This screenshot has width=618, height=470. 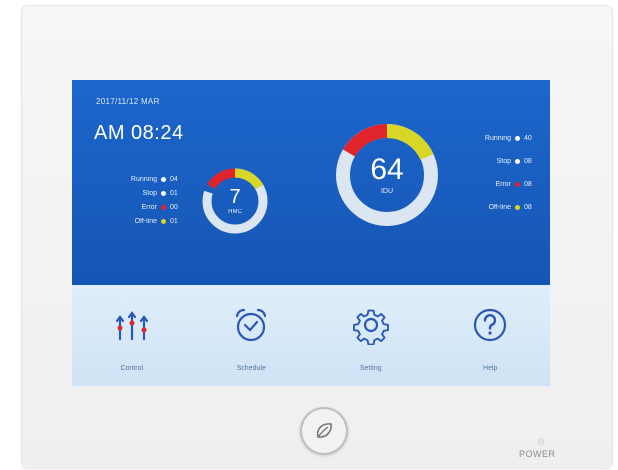 I want to click on time-display: AM 08:24, so click(x=139, y=133).